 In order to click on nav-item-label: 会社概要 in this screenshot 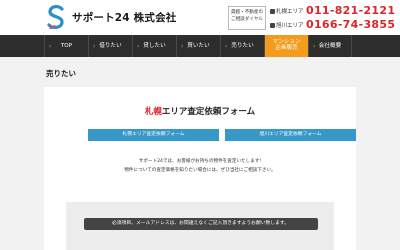, I will do `click(330, 46)`.